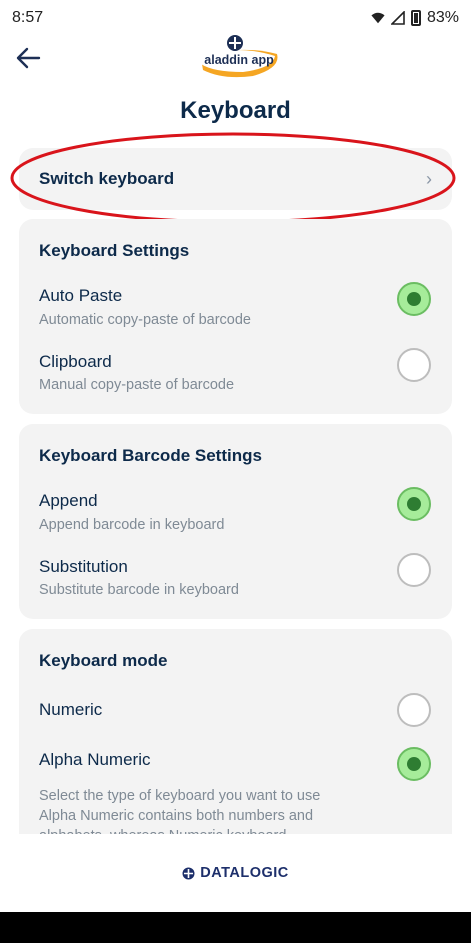 This screenshot has height=943, width=471. I want to click on keyboard-settings-title: Keyboard Settings, so click(114, 250).